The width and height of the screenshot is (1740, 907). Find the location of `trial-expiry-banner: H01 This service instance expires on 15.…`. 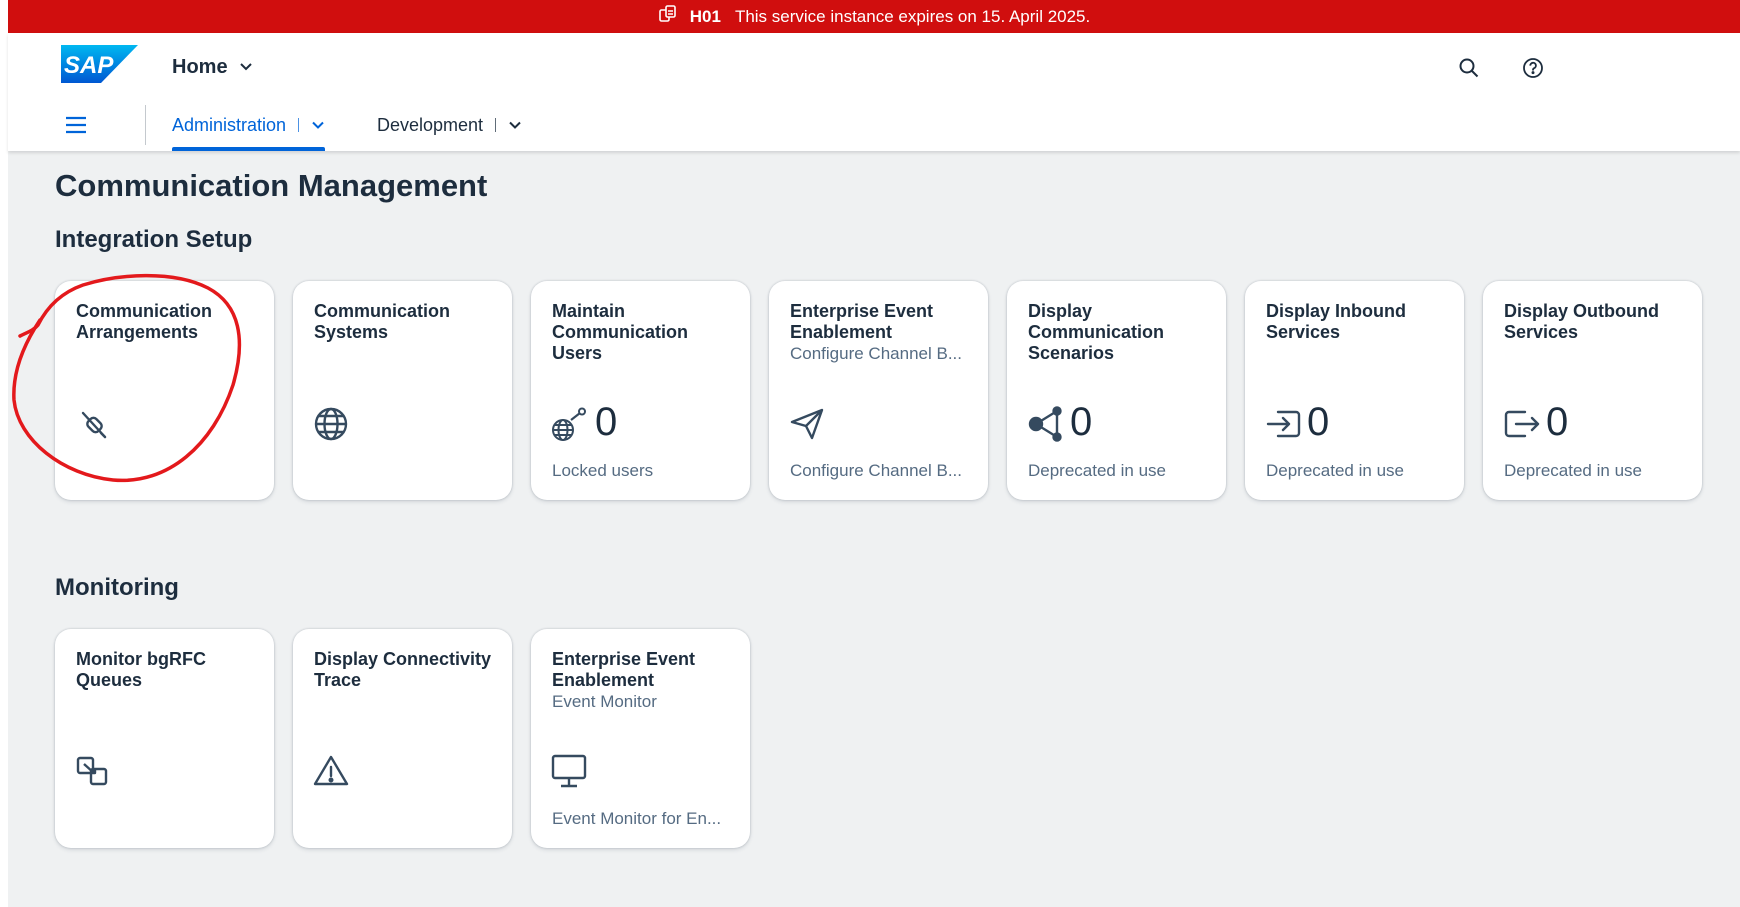

trial-expiry-banner: H01 This service instance expires on 15.… is located at coordinates (874, 16).